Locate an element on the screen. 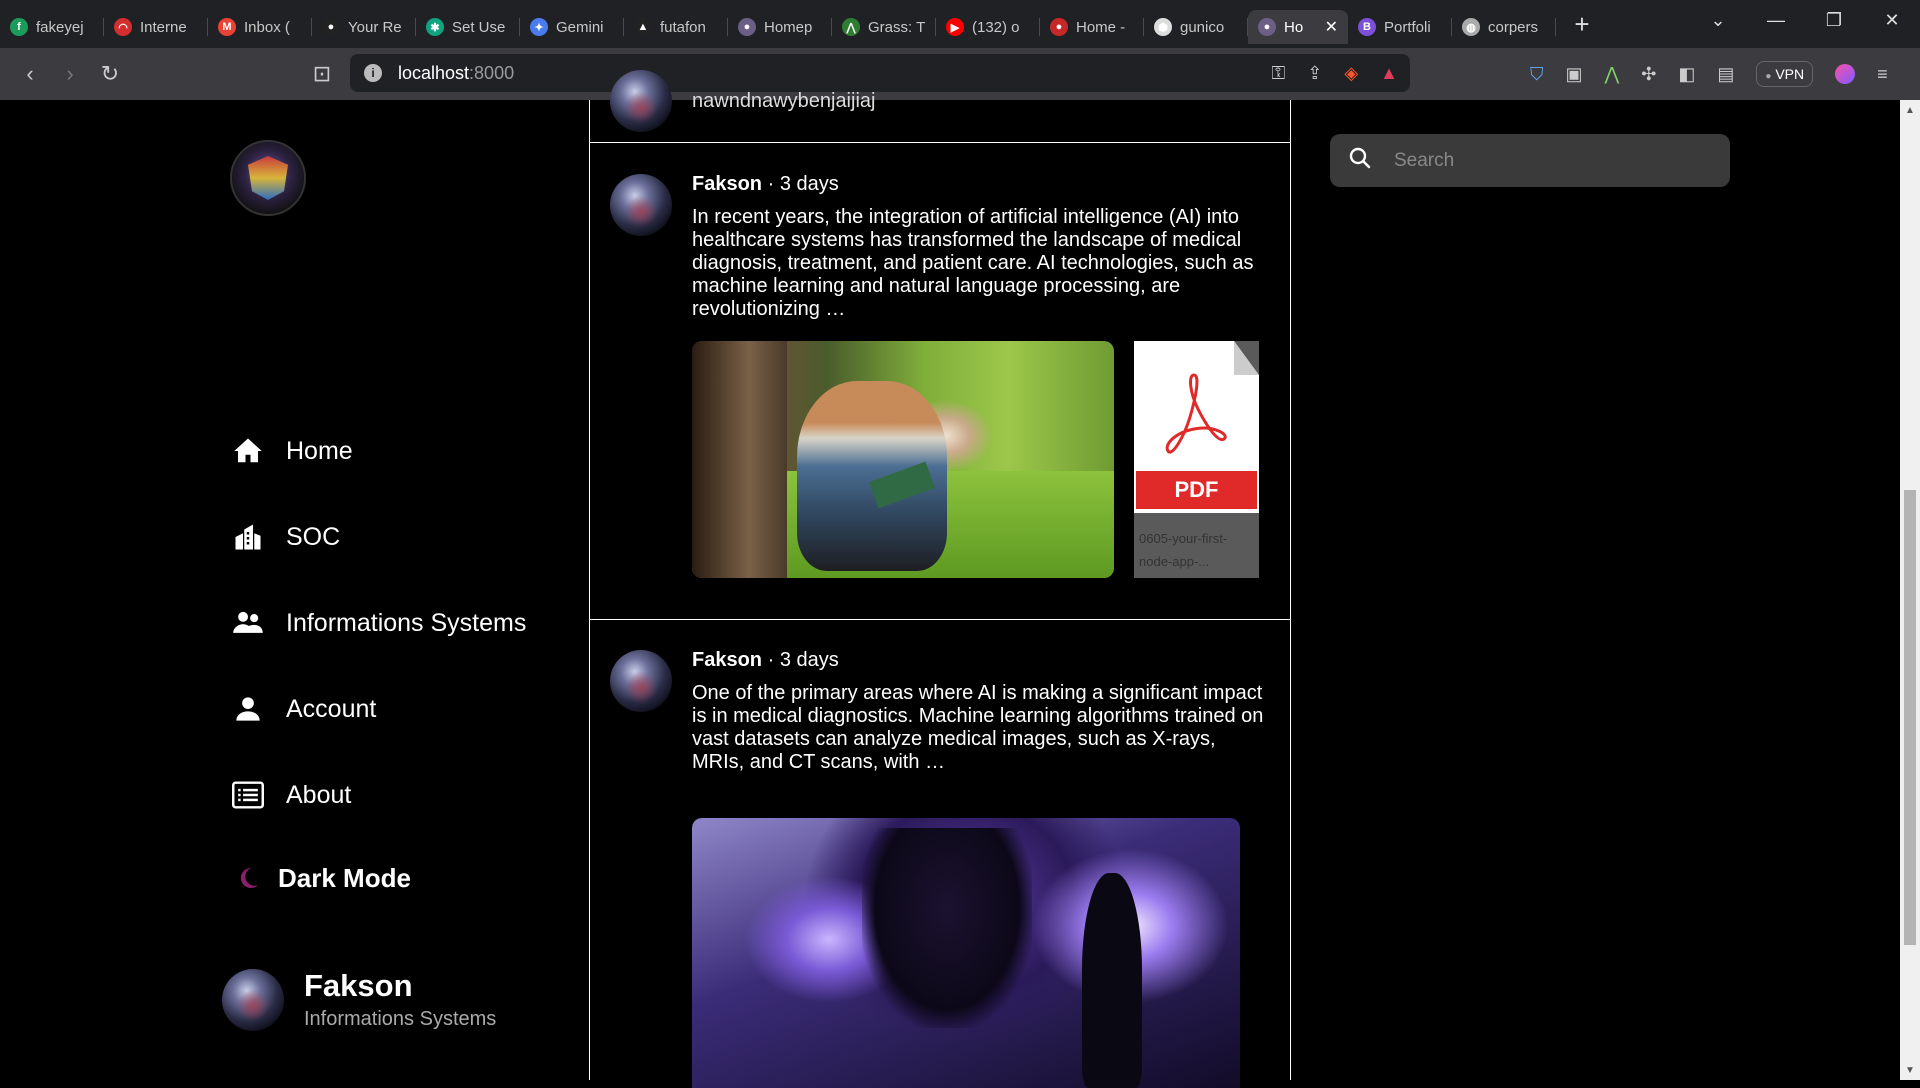 Image resolution: width=1920 pixels, height=1088 pixels. vpn-button: ● VPN is located at coordinates (1785, 74).